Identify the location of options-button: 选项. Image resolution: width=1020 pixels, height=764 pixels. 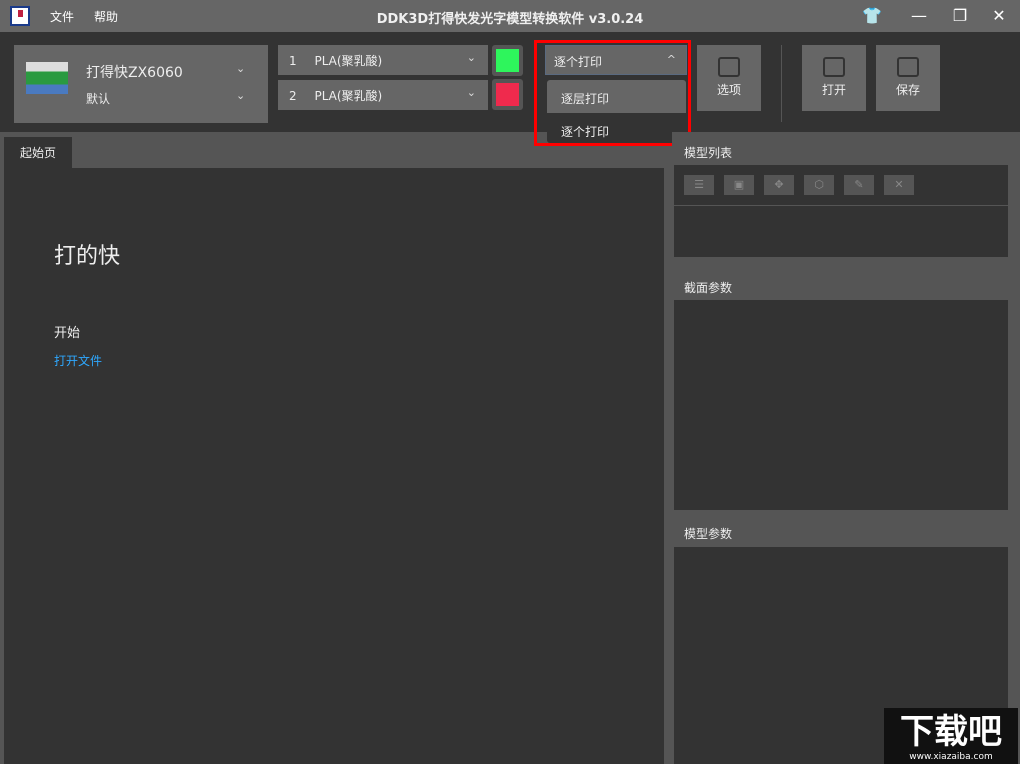
(729, 78).